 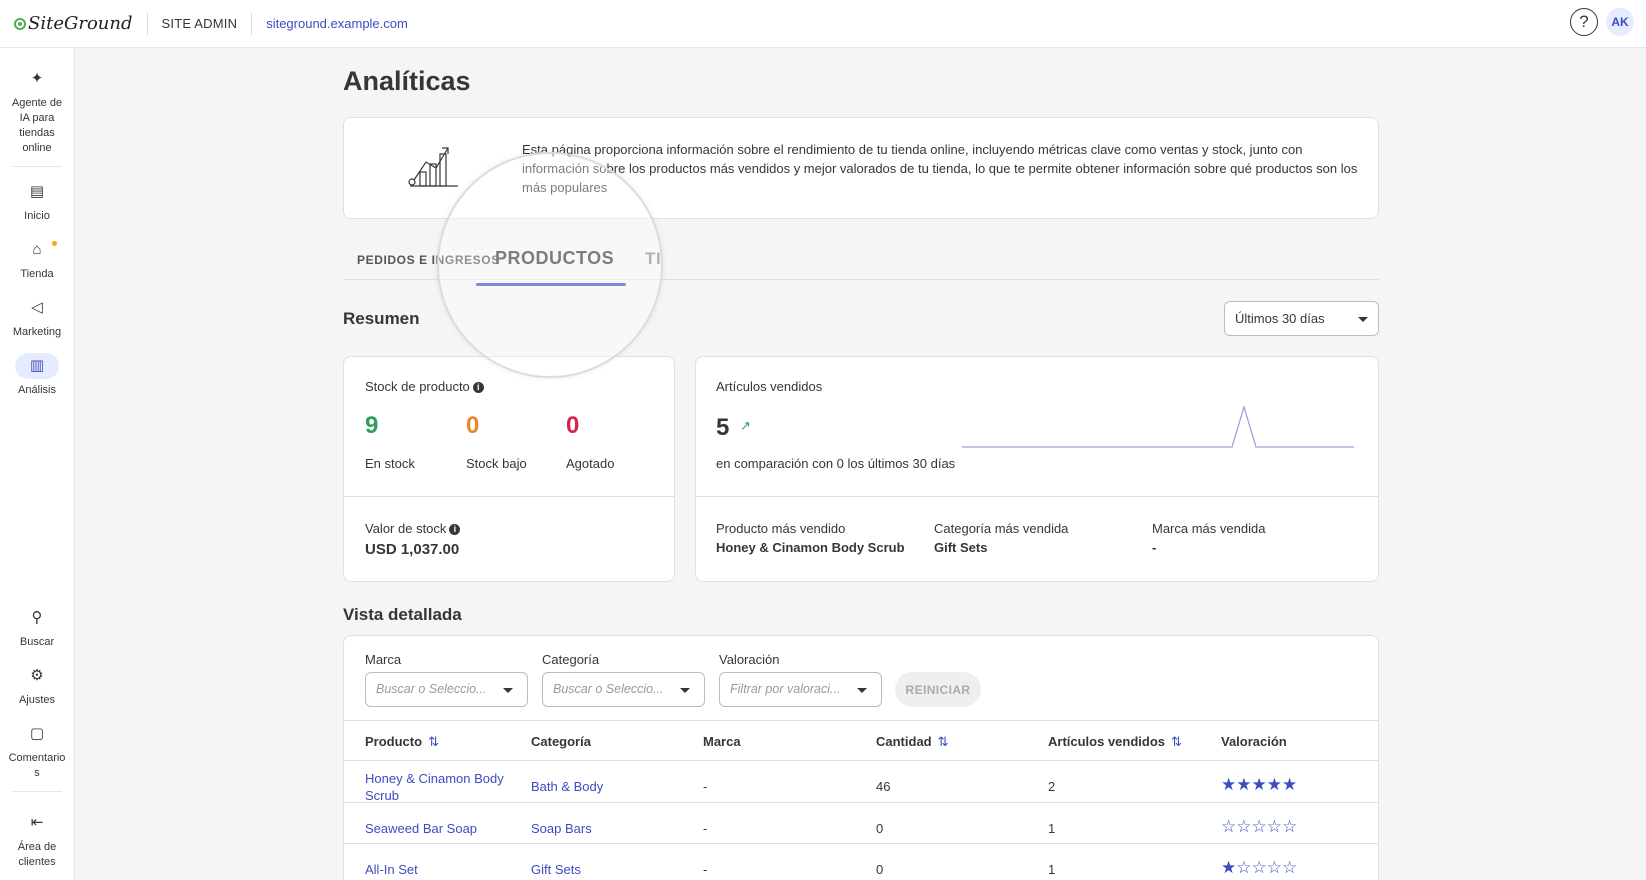 I want to click on help-icon: ?, so click(x=1584, y=22).